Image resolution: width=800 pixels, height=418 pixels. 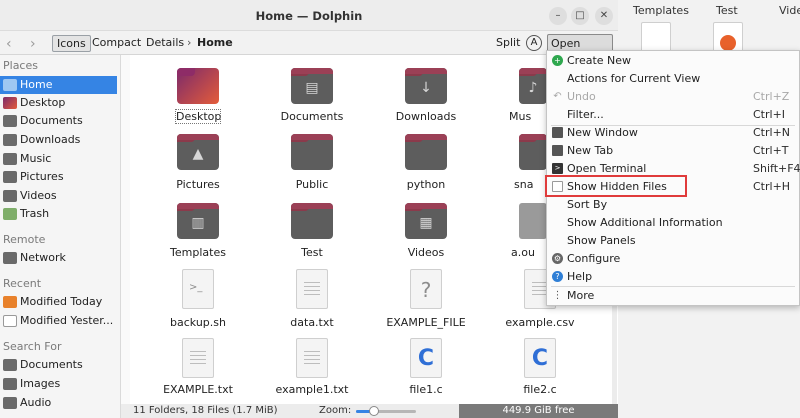 What do you see at coordinates (386, 411) in the screenshot?
I see `zoom-slider` at bounding box center [386, 411].